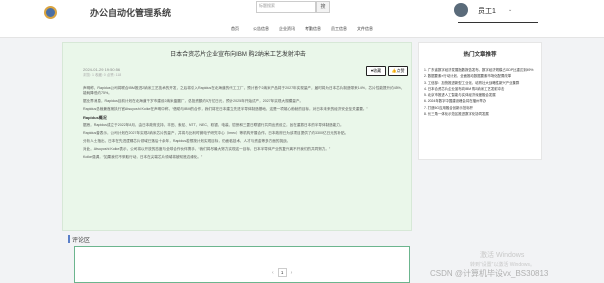  Describe the element at coordinates (461, 10) in the screenshot. I see `avatar` at that location.